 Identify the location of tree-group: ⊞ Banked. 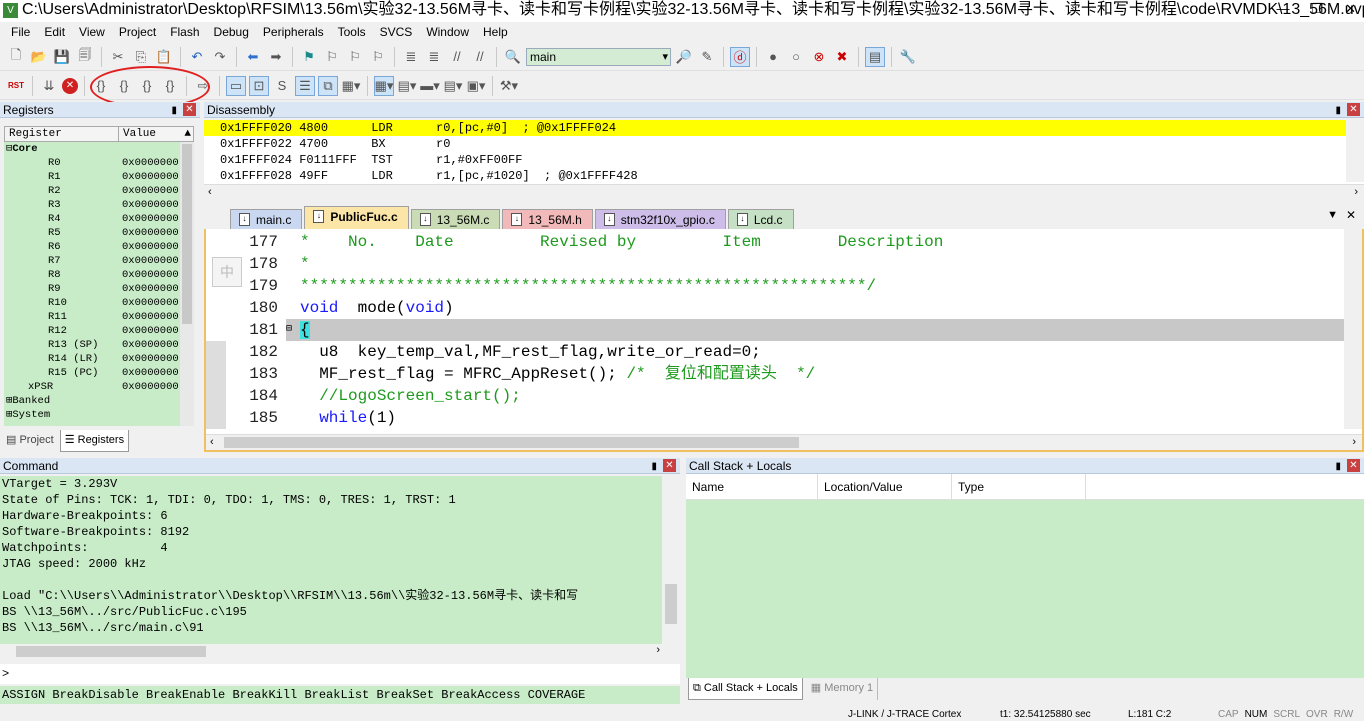
(92, 401).